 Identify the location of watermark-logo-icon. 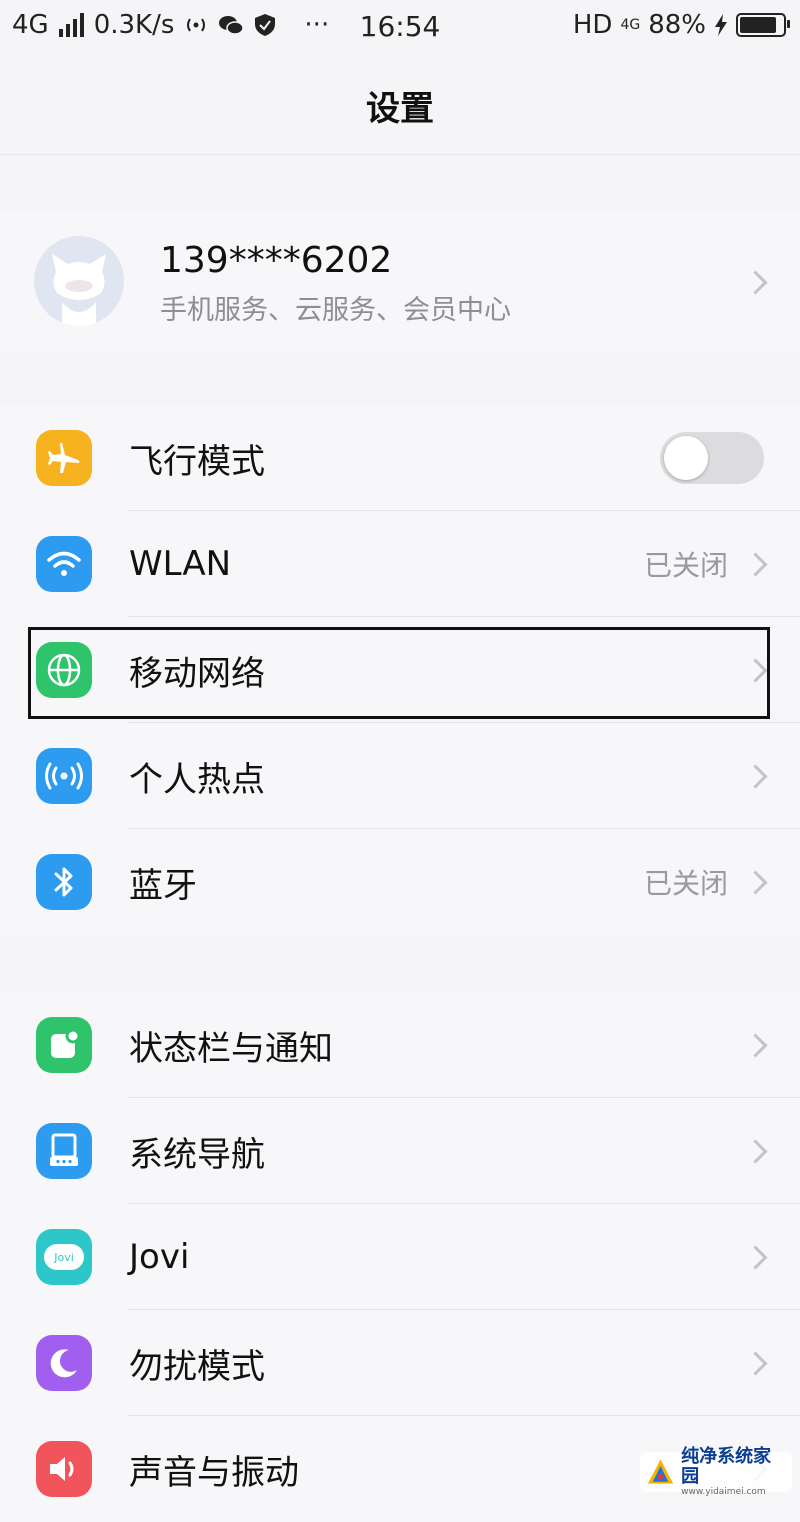
(660, 1471).